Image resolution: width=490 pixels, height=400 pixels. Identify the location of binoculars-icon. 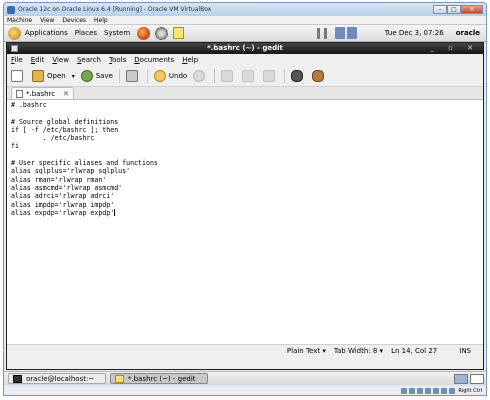
(297, 76).